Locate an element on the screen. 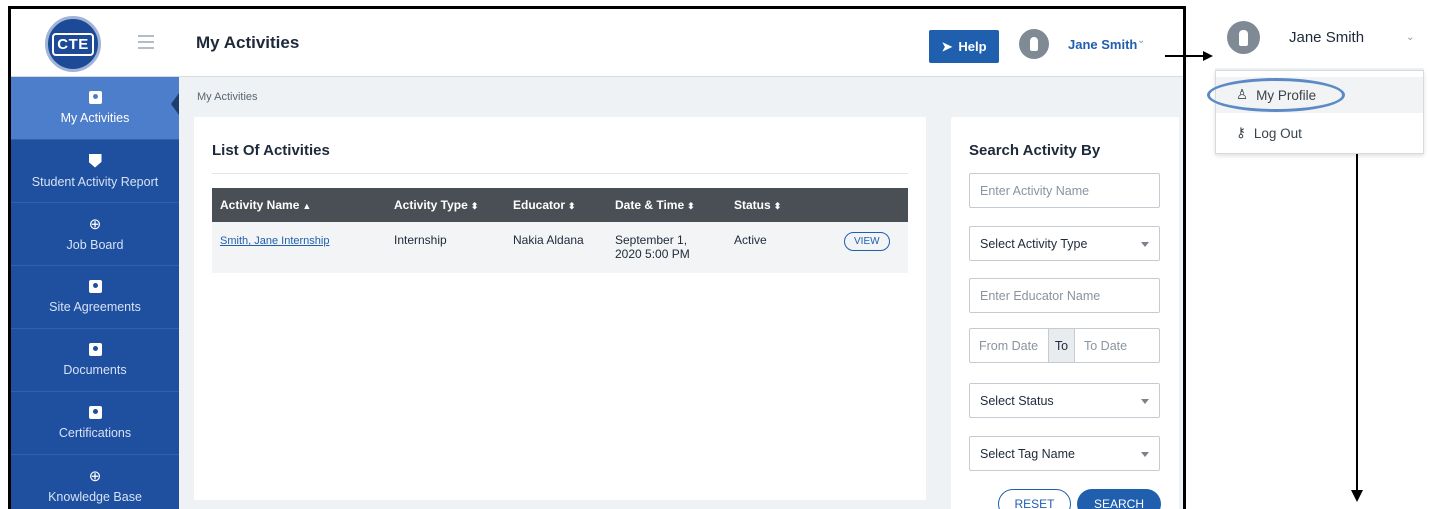  active-indicator is located at coordinates (175, 104).